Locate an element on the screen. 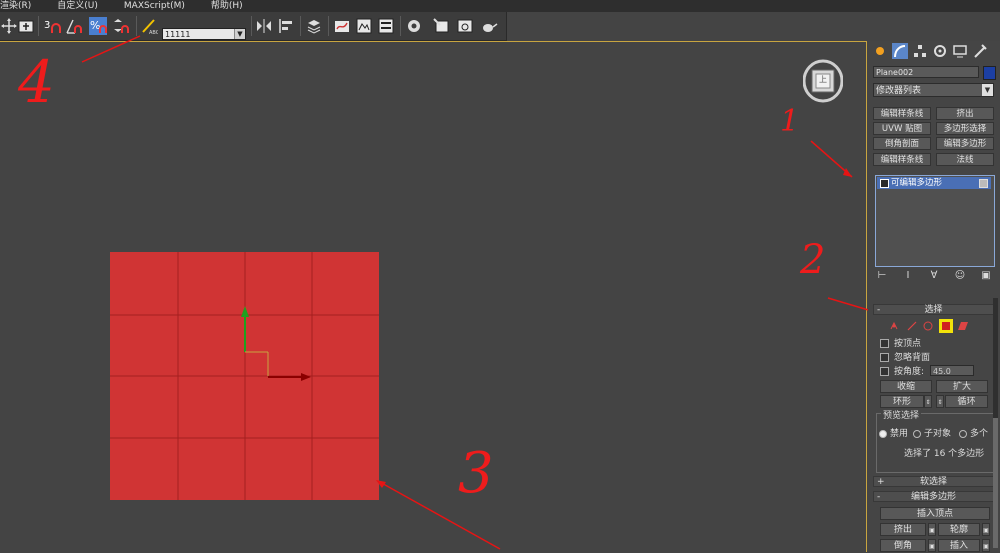 The width and height of the screenshot is (1000, 553). command-panel-scrollbar is located at coordinates (995, 423).